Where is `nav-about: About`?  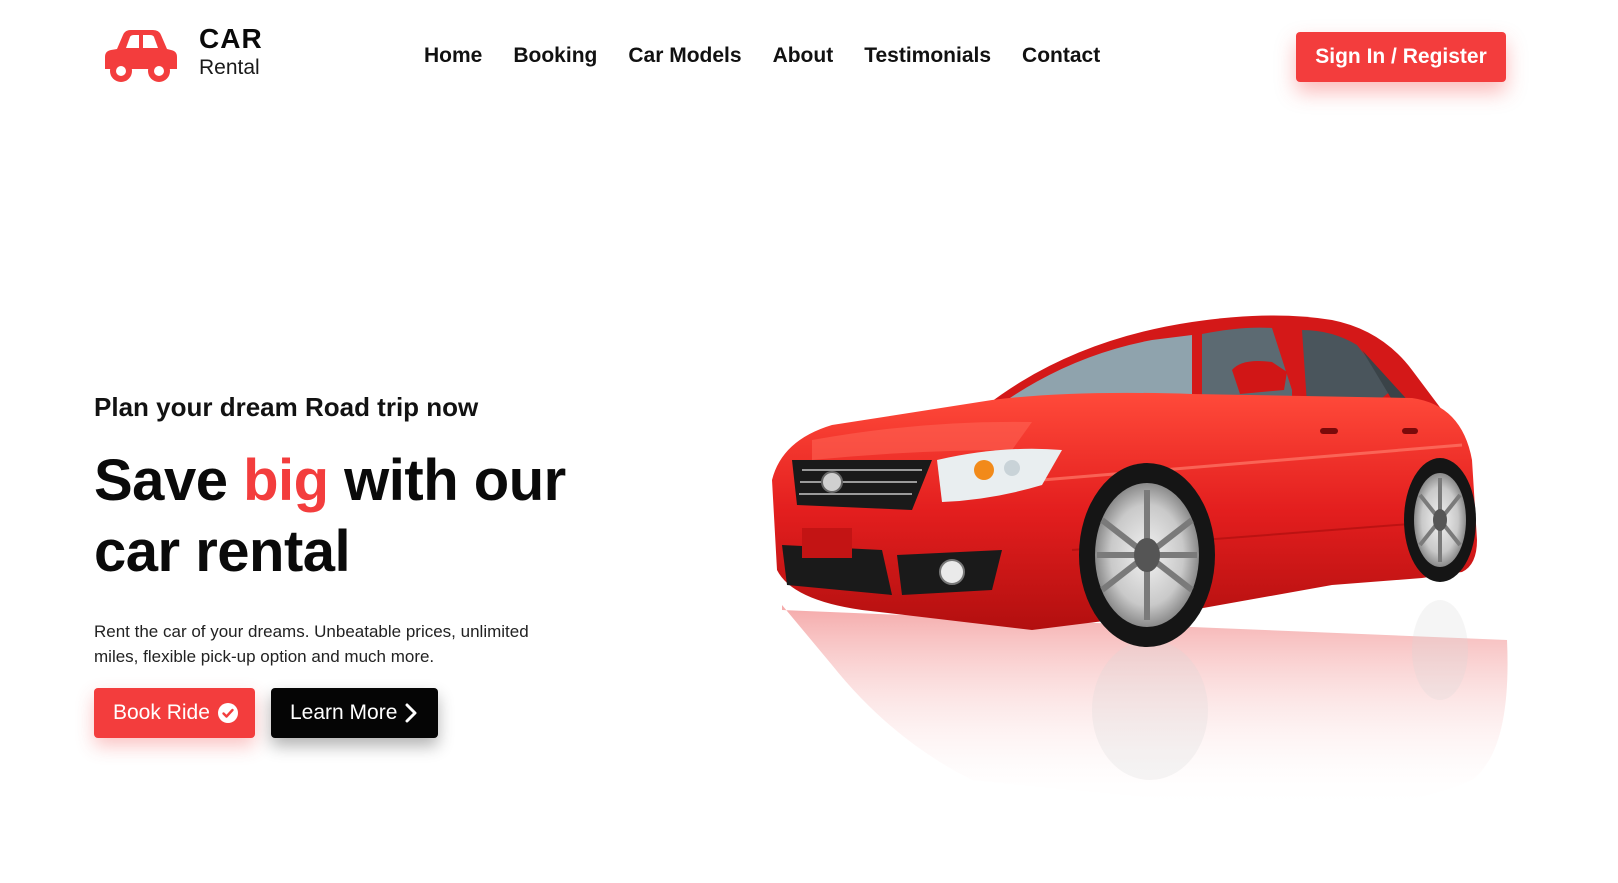
nav-about: About is located at coordinates (803, 56).